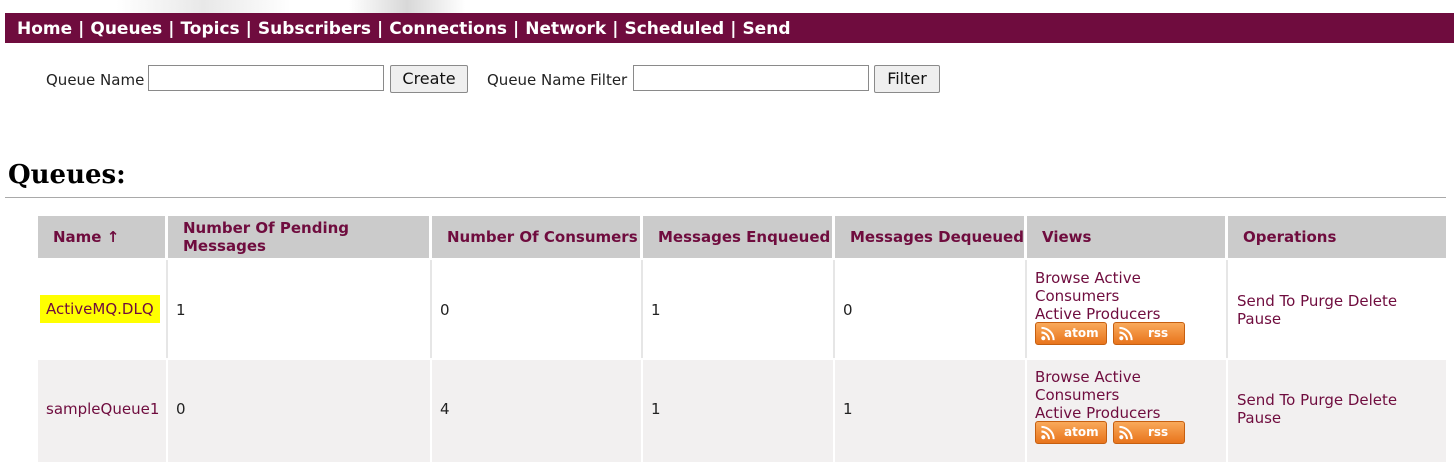 This screenshot has width=1454, height=462. What do you see at coordinates (314, 29) in the screenshot?
I see `nav-subscribers-link: Subscribers` at bounding box center [314, 29].